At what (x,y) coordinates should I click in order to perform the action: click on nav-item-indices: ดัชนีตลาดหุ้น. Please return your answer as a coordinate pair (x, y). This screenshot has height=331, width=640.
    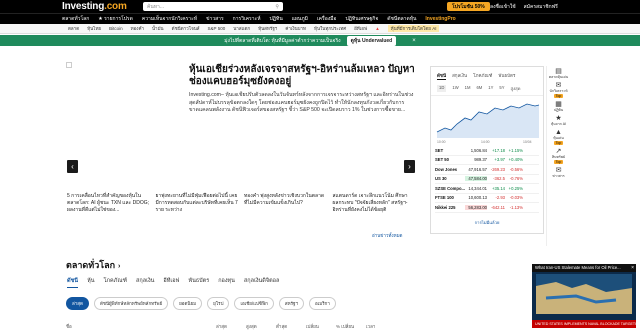
    Looking at the image, I should click on (401, 19).